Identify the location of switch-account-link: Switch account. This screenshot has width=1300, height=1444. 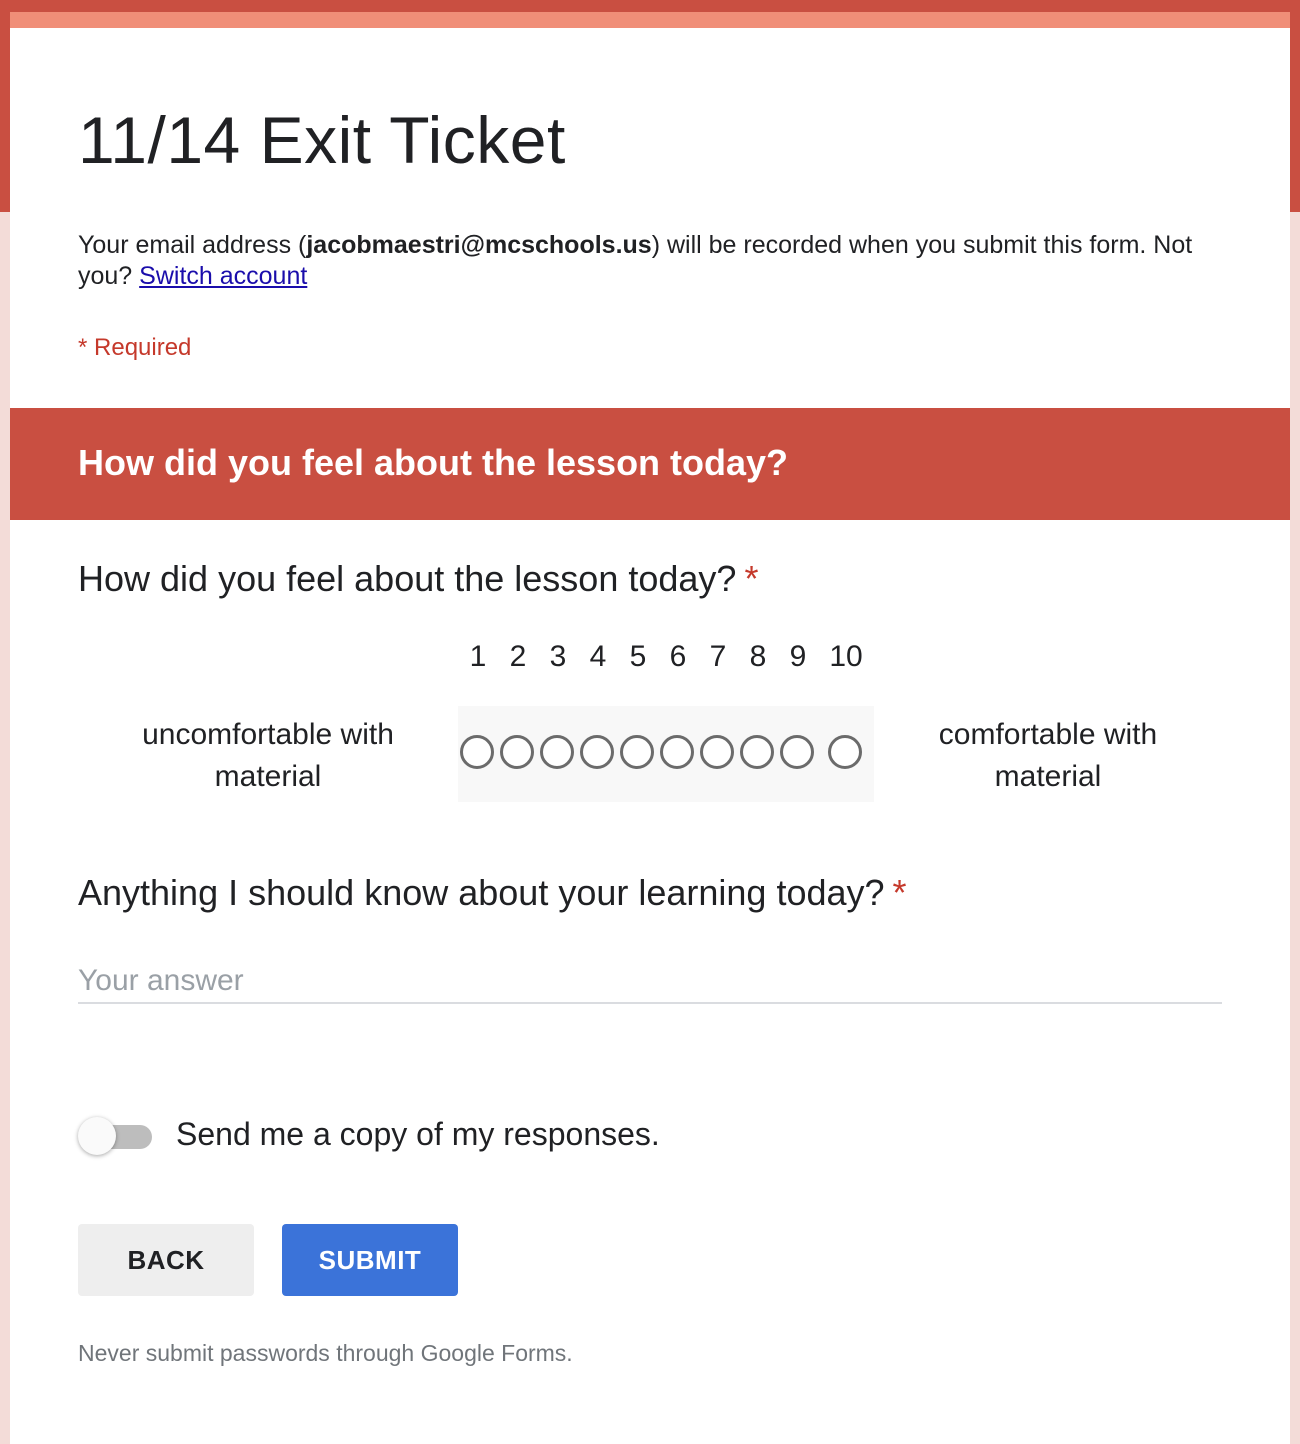
(223, 276).